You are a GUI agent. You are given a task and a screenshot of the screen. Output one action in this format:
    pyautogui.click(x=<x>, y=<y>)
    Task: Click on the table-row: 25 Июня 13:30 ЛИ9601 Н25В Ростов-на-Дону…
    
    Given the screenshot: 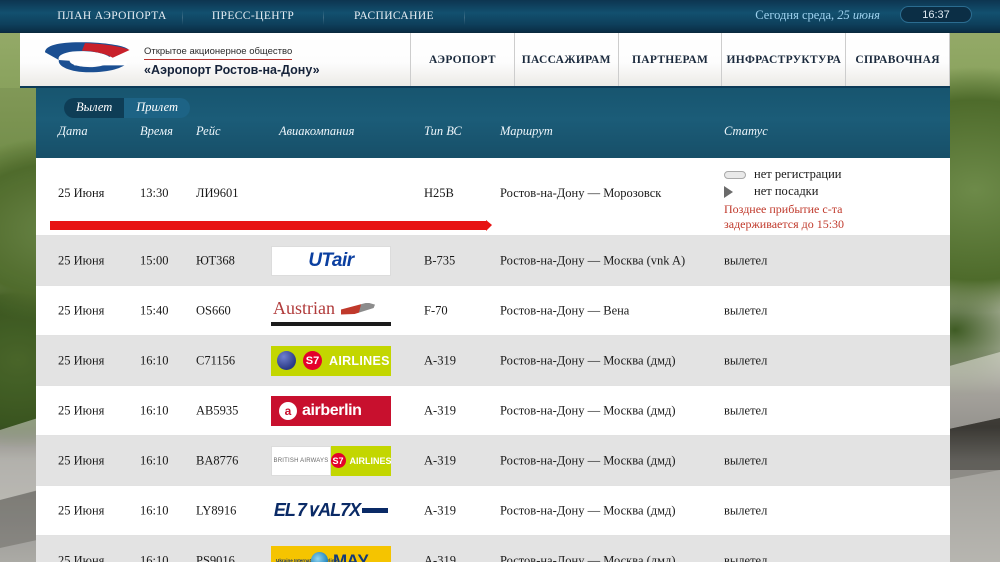 What is the action you would take?
    pyautogui.click(x=493, y=197)
    